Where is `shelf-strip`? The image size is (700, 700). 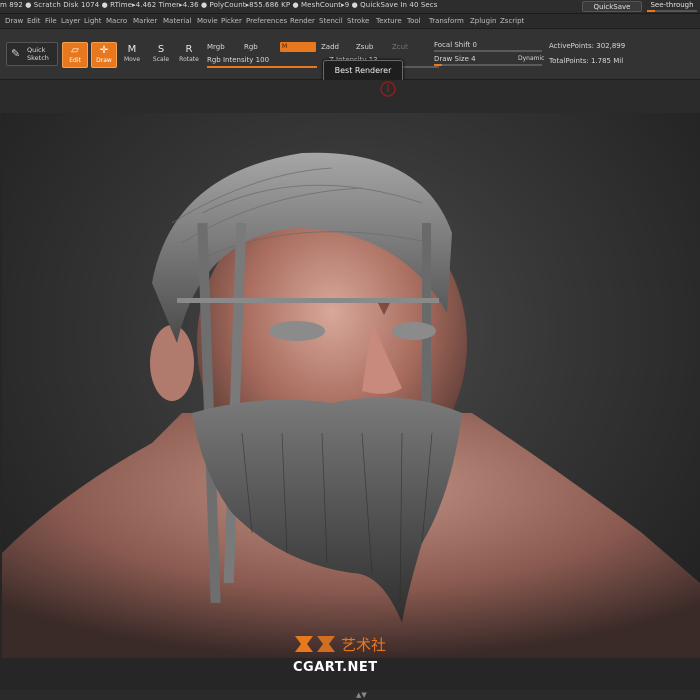 shelf-strip is located at coordinates (350, 96).